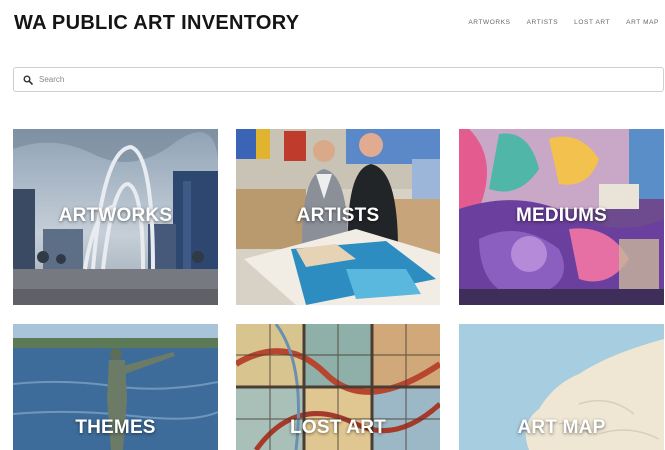  Describe the element at coordinates (489, 22) in the screenshot. I see `nav-link-artworks: ARTWORKS` at that location.